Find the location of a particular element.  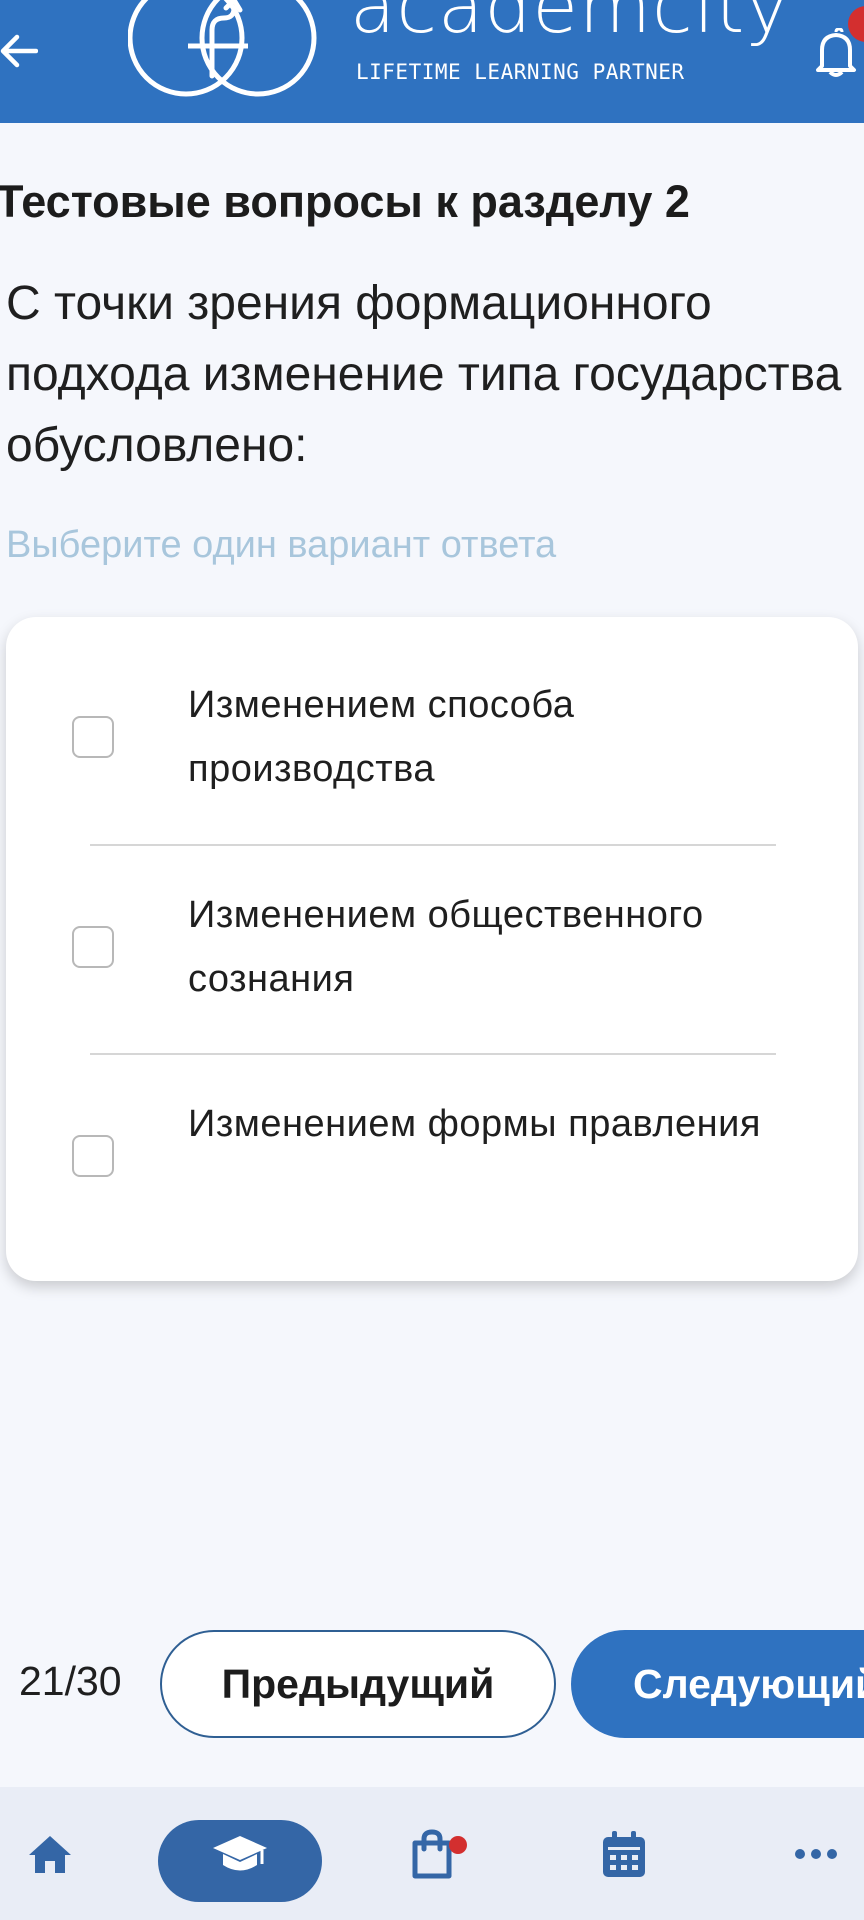

nav-more is located at coordinates (816, 1853).